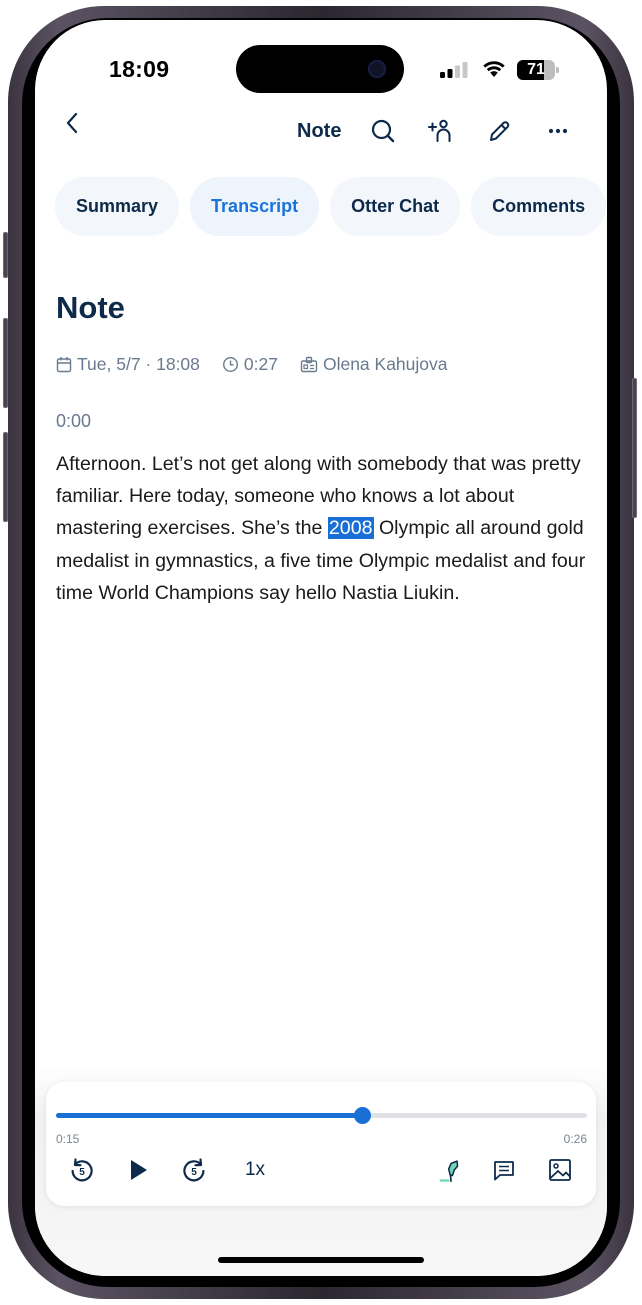 Image resolution: width=642 pixels, height=1305 pixels. What do you see at coordinates (319, 131) in the screenshot?
I see `nav-title: Note` at bounding box center [319, 131].